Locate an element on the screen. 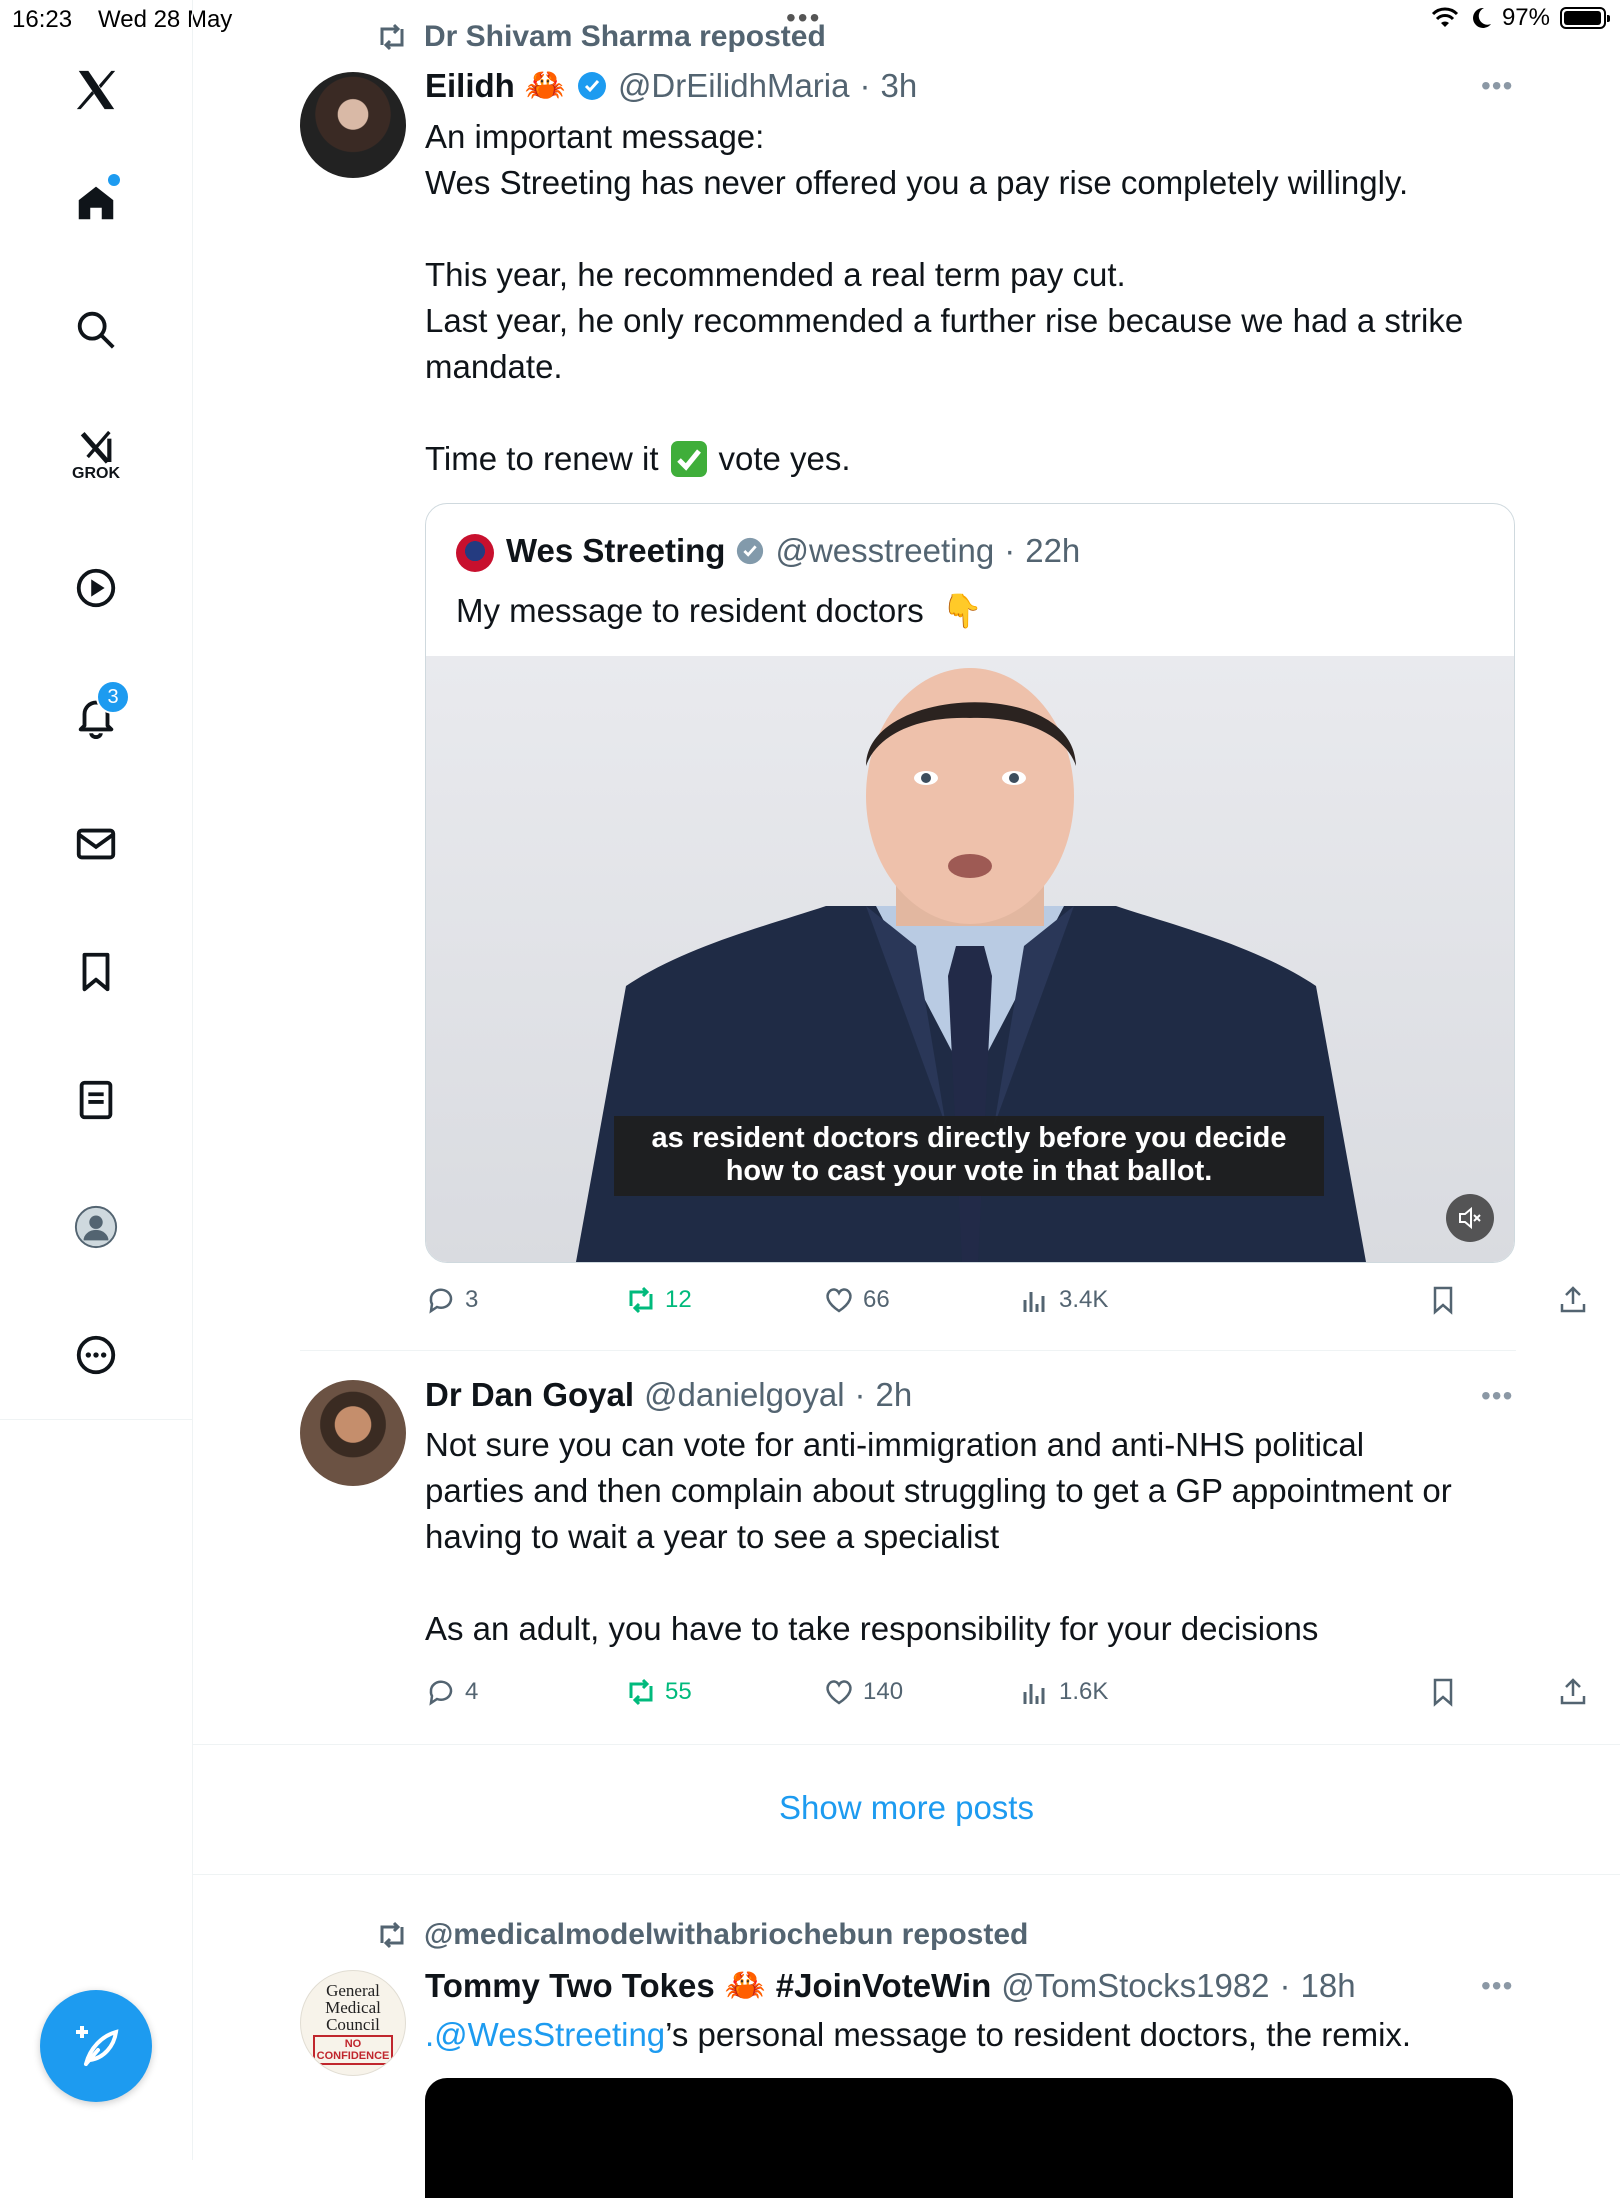 This screenshot has width=1620, height=2198. post-line: Time to renew it is located at coordinates (542, 458).